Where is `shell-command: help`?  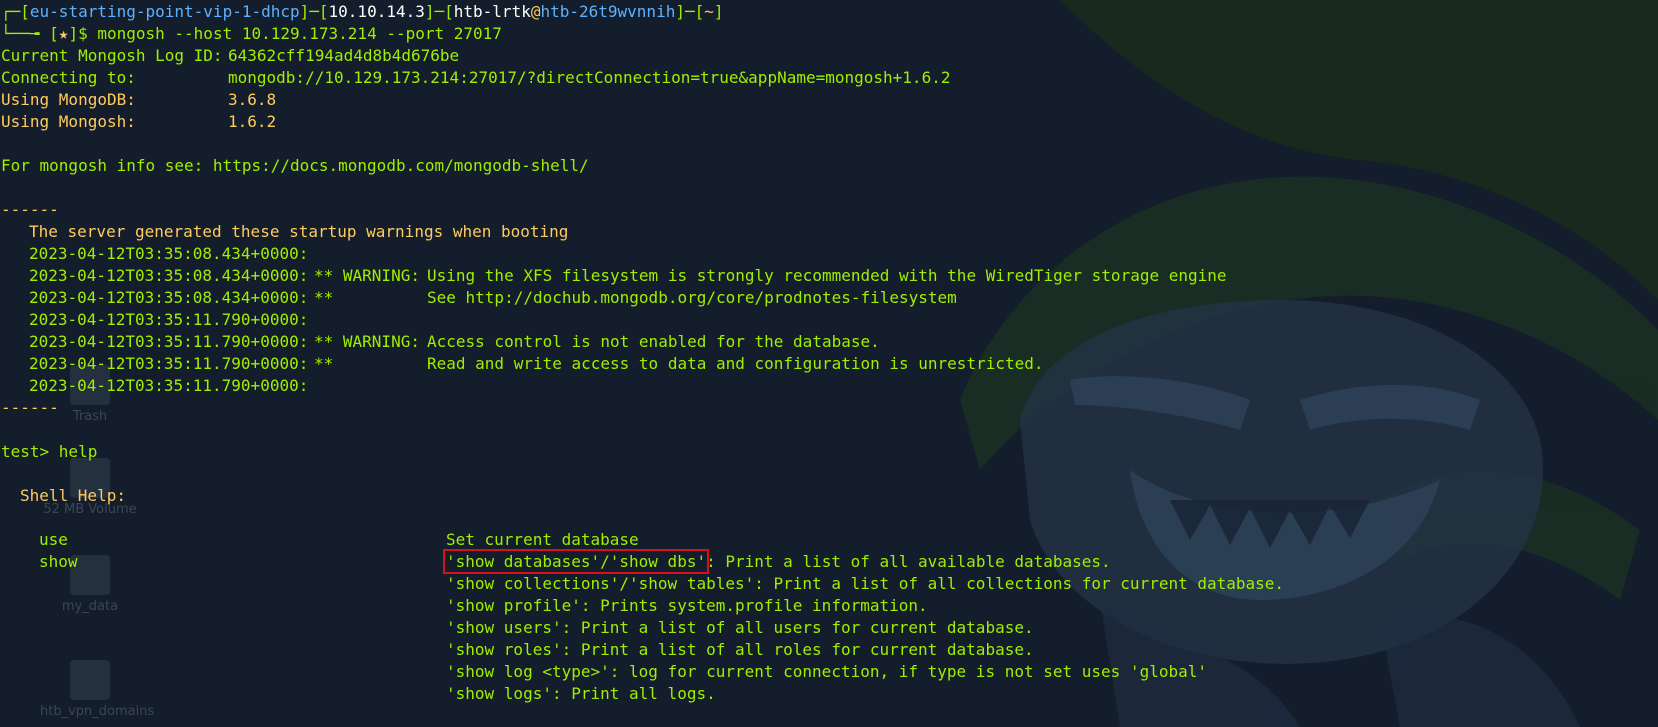
shell-command: help is located at coordinates (78, 451).